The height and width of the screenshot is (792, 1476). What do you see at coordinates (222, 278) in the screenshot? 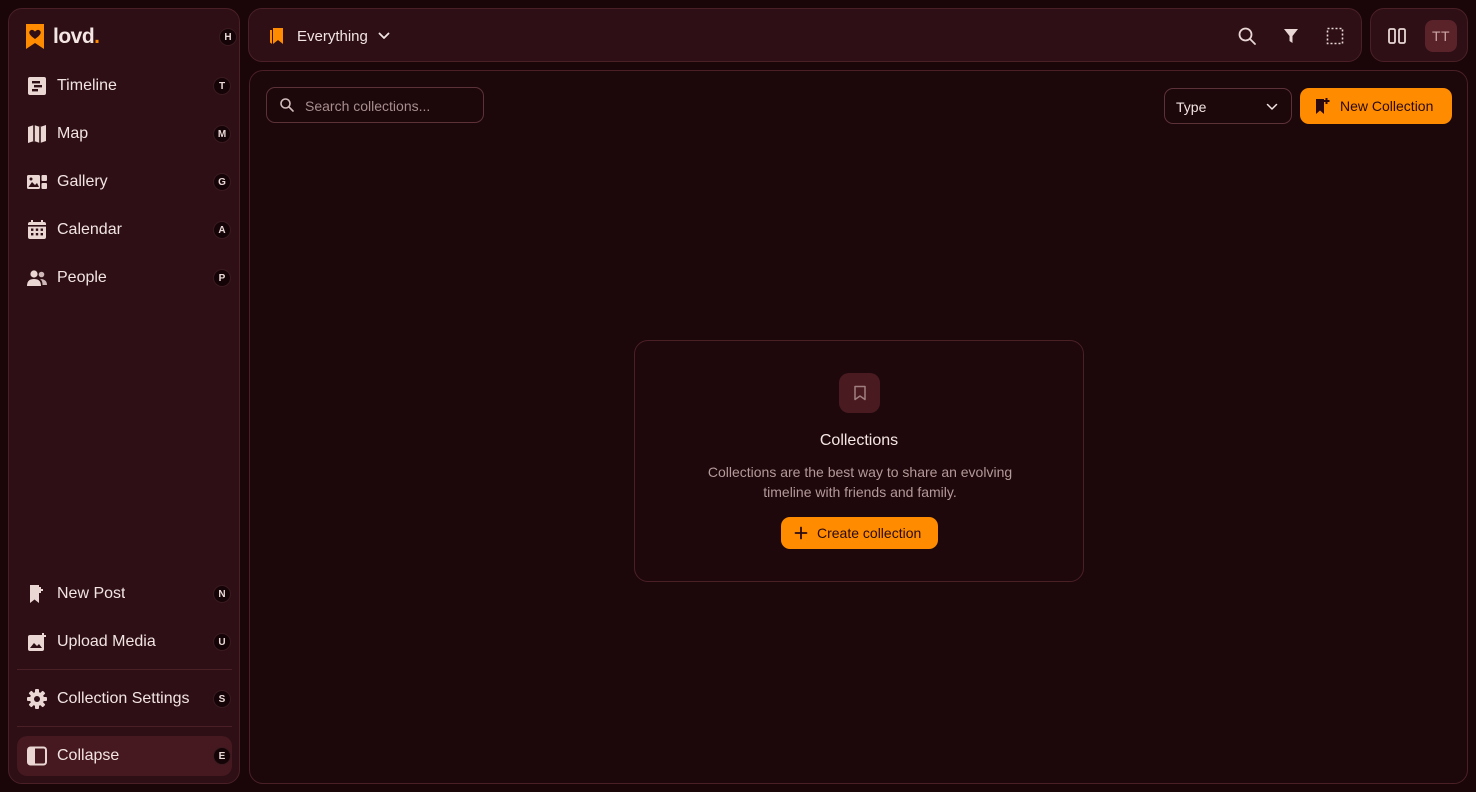
I see `shortcut-key: P` at bounding box center [222, 278].